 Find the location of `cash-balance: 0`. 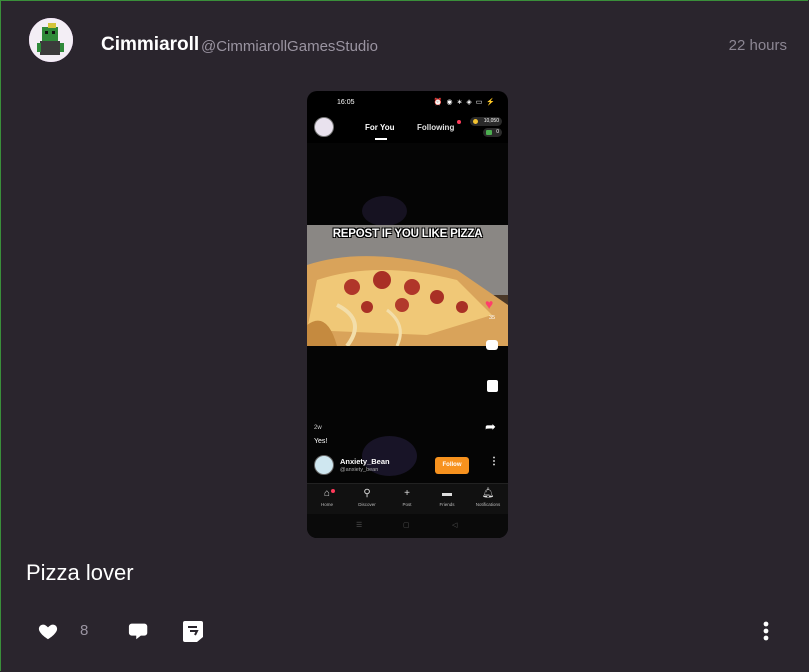

cash-balance: 0 is located at coordinates (492, 132).